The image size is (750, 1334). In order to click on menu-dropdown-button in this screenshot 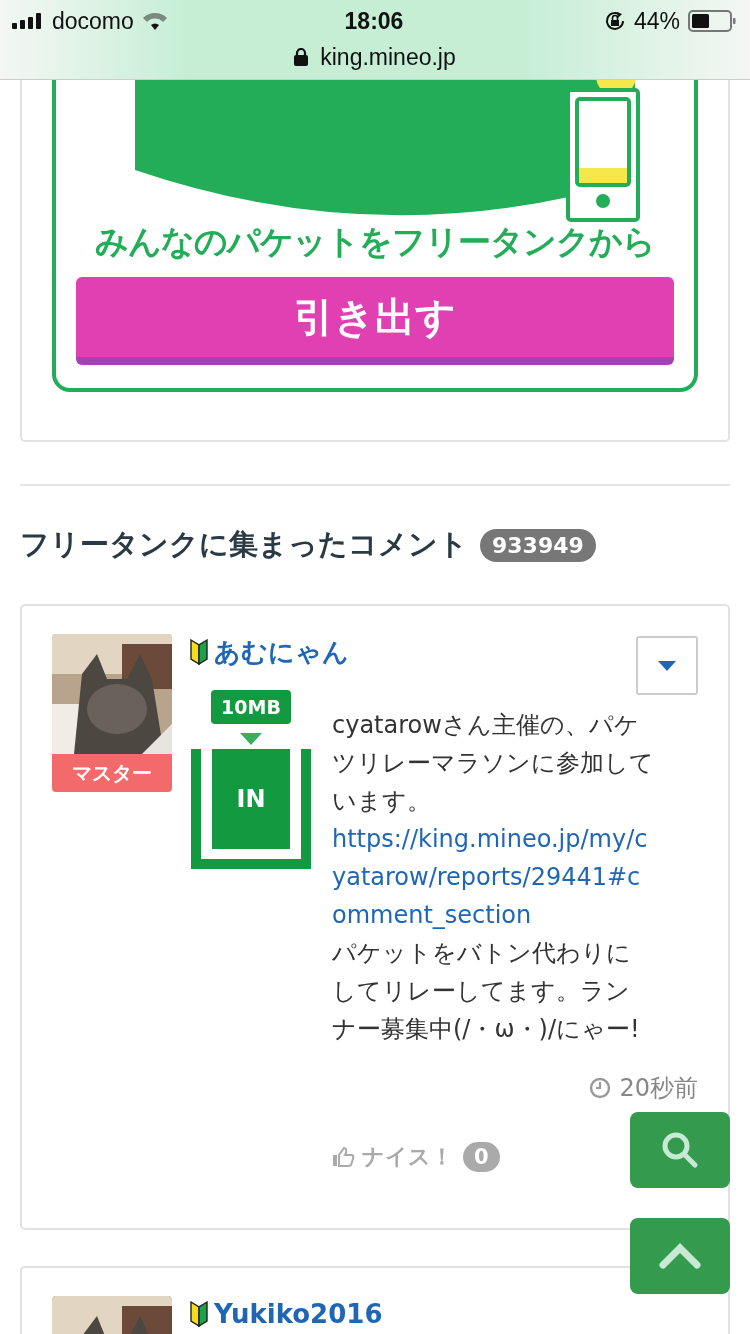, I will do `click(667, 665)`.